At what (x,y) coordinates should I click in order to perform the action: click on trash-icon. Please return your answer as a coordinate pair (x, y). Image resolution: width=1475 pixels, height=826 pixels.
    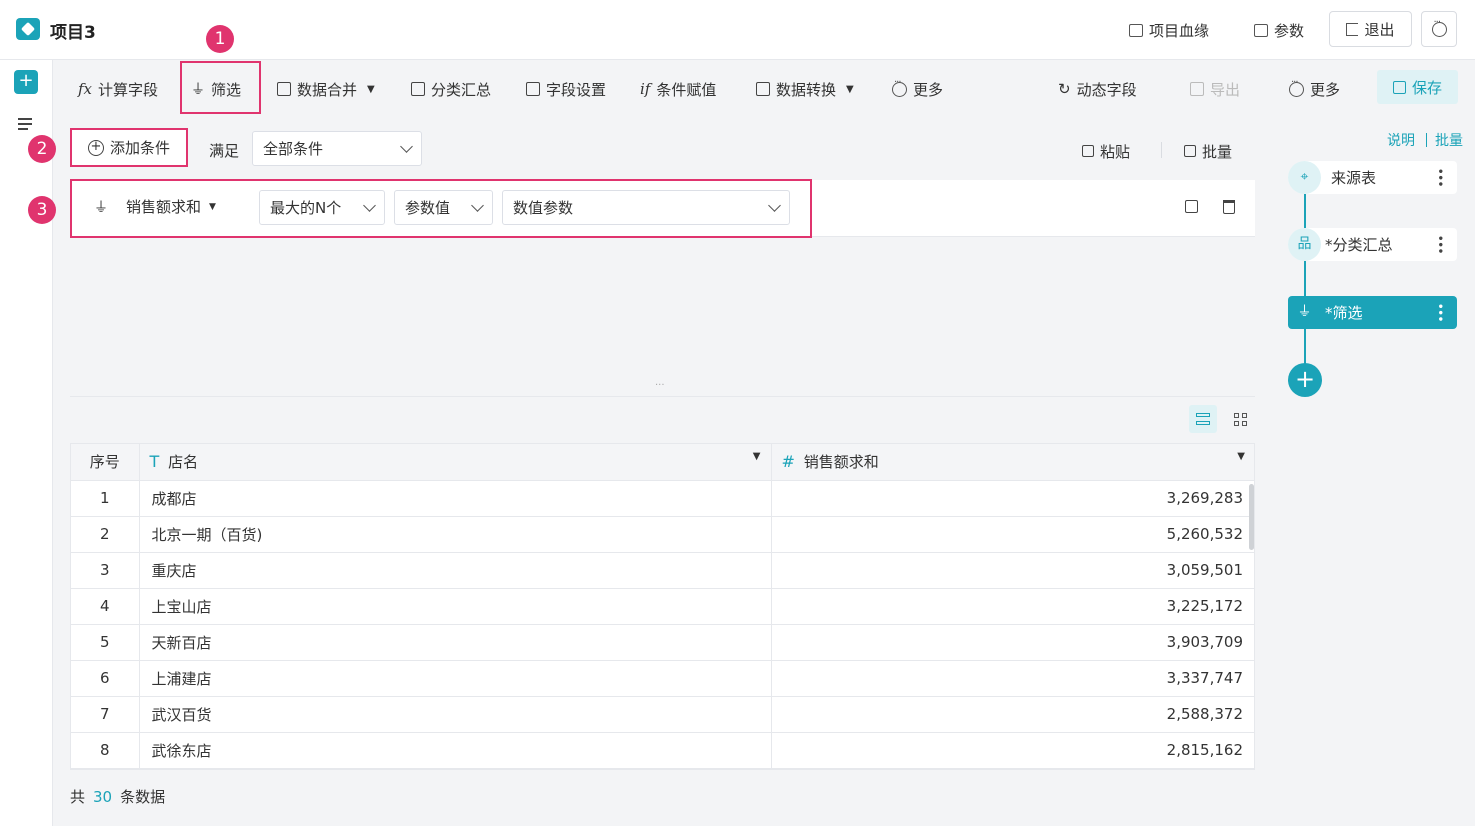
    Looking at the image, I should click on (1229, 207).